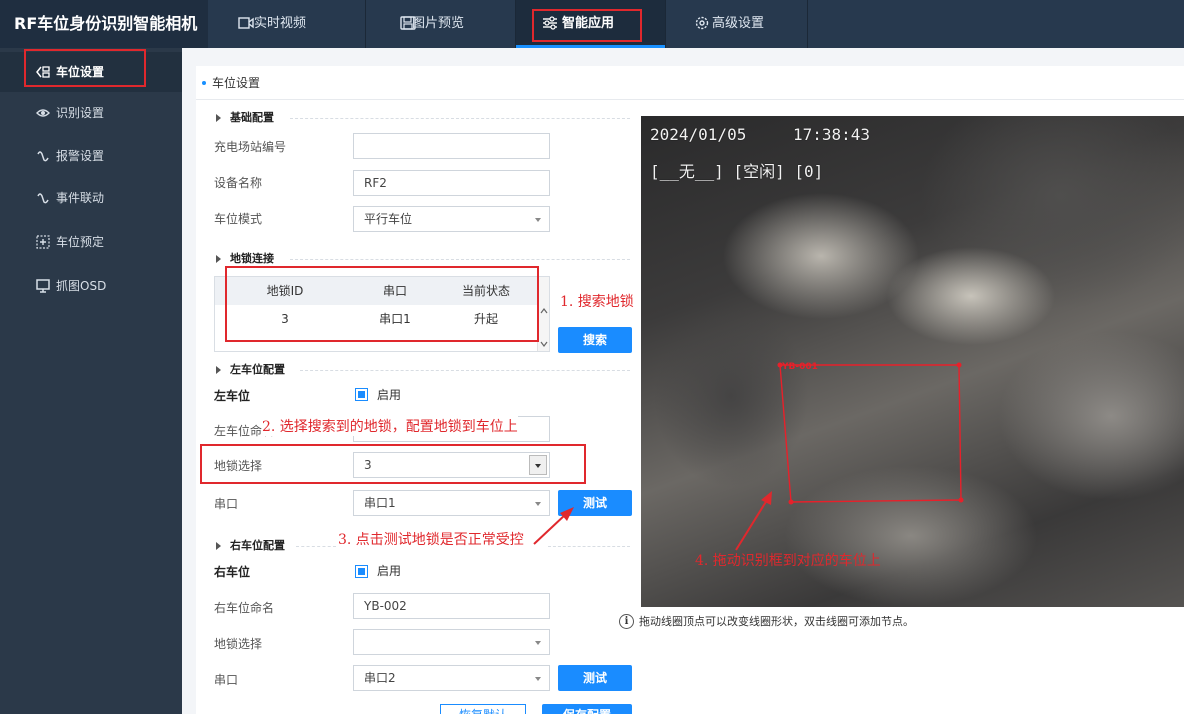 This screenshot has width=1184, height=714. Describe the element at coordinates (451, 183) in the screenshot. I see `device-name-input: RF2` at that location.